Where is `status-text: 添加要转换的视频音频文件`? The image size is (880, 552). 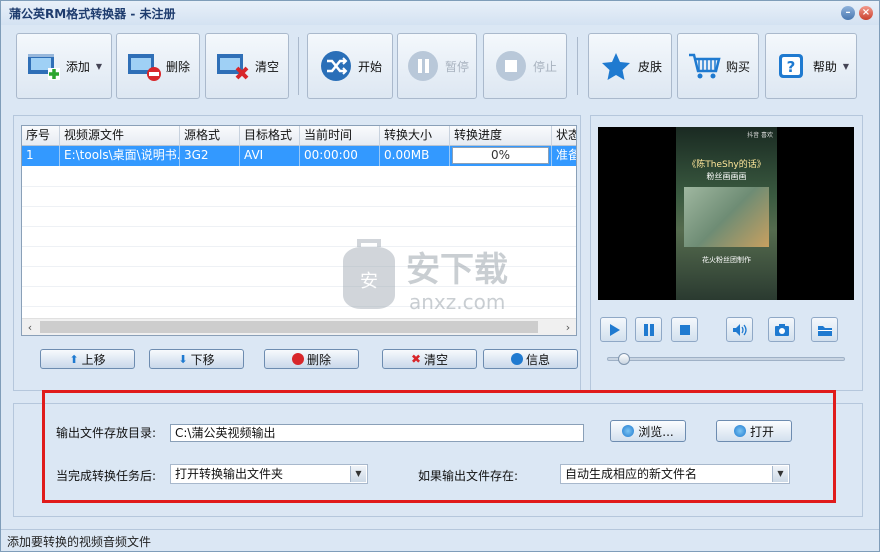 status-text: 添加要转换的视频音频文件 is located at coordinates (79, 542).